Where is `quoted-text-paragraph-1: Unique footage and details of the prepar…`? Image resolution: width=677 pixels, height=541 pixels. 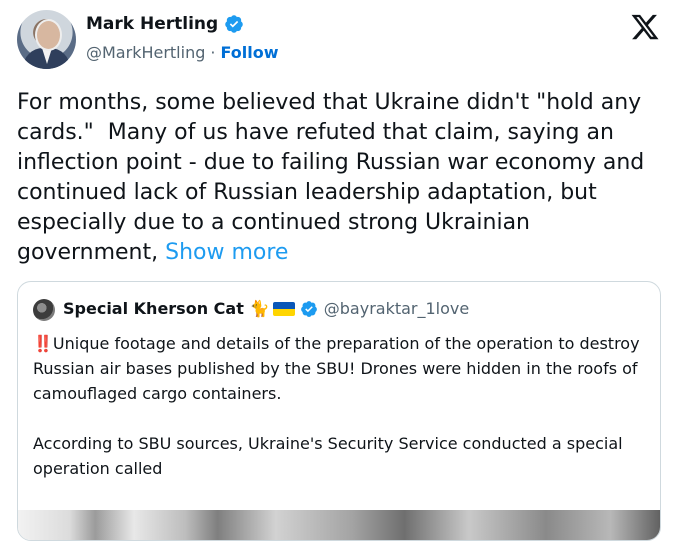
quoted-text-paragraph-1: Unique footage and details of the prepar… is located at coordinates (339, 368).